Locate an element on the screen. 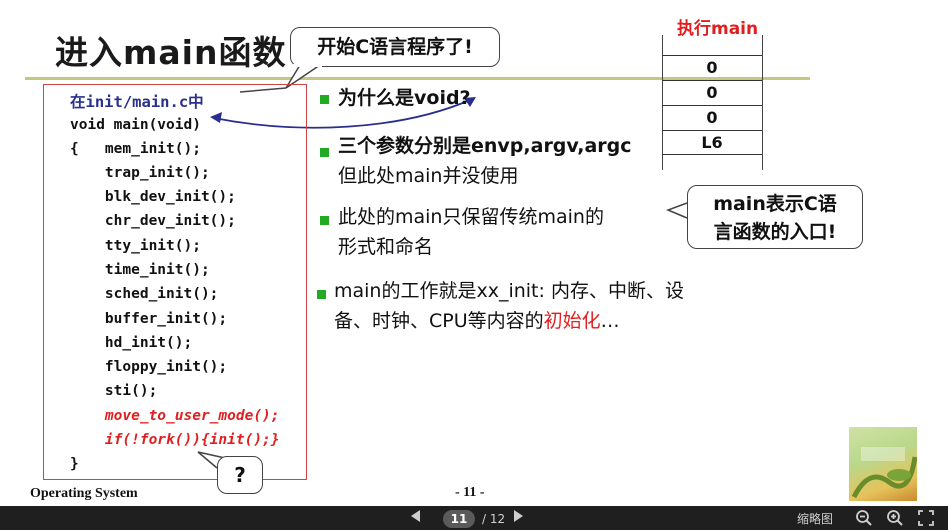 The image size is (948, 530). code-line: hd_init(); is located at coordinates (131, 343).